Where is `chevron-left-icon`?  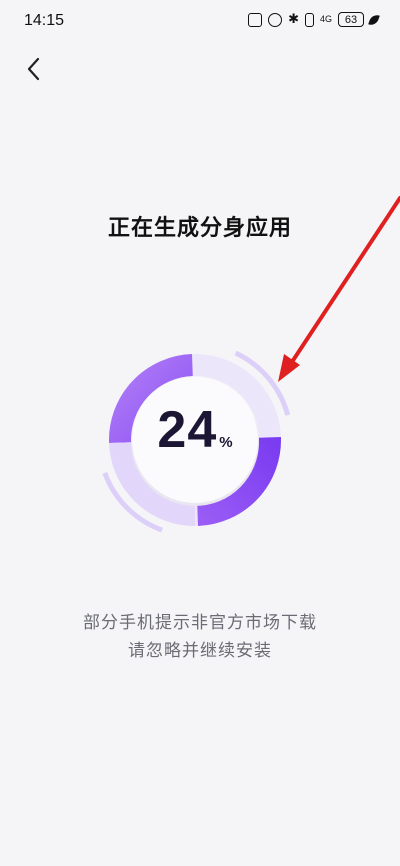 chevron-left-icon is located at coordinates (33, 69).